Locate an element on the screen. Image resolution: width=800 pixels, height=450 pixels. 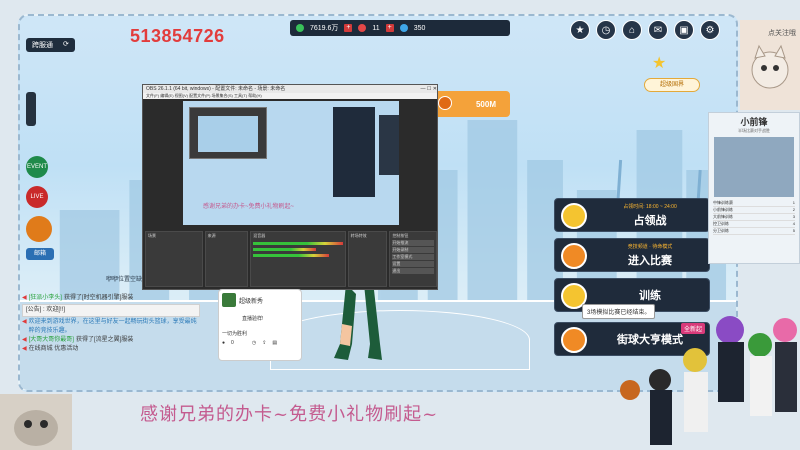
server-tab-label: 跨服通 is located at coordinates (42, 45).